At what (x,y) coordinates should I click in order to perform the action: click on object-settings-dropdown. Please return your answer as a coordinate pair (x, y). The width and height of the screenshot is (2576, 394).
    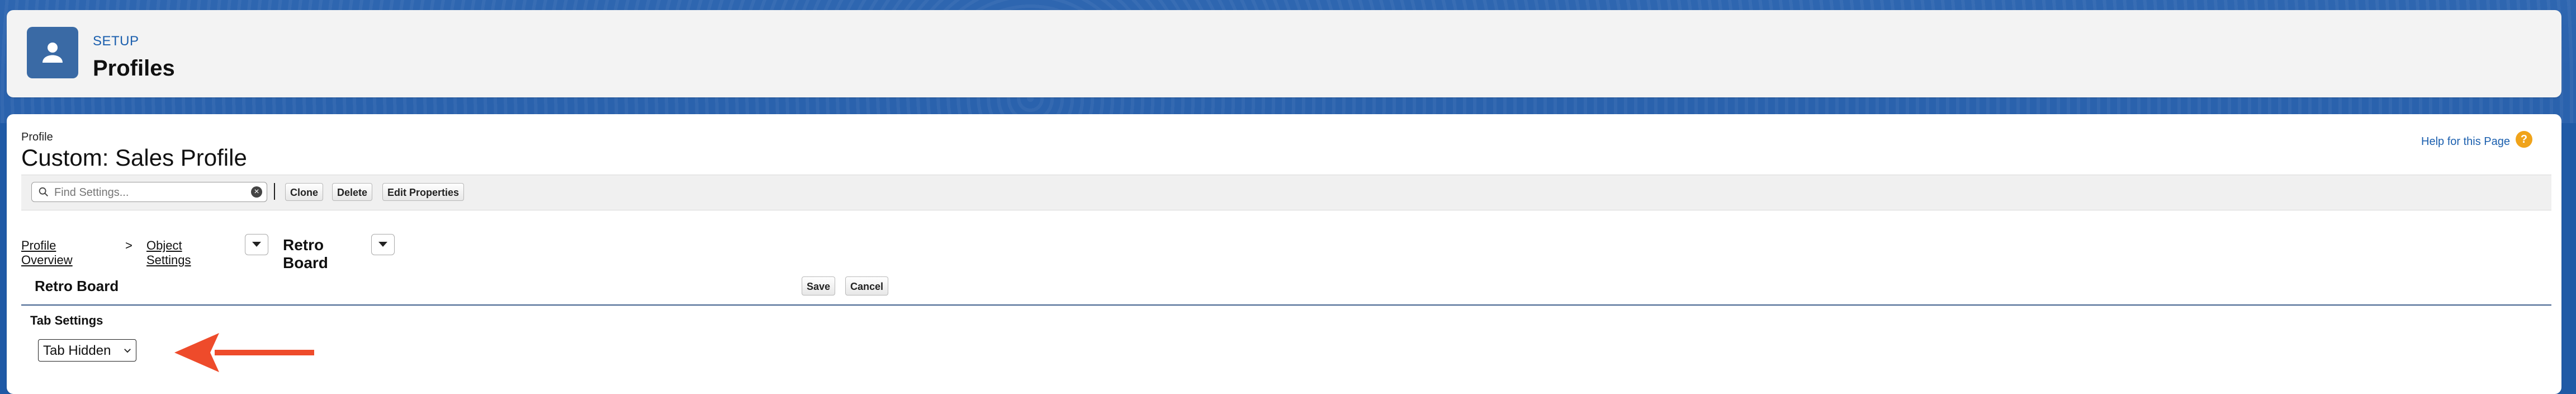
    Looking at the image, I should click on (256, 245).